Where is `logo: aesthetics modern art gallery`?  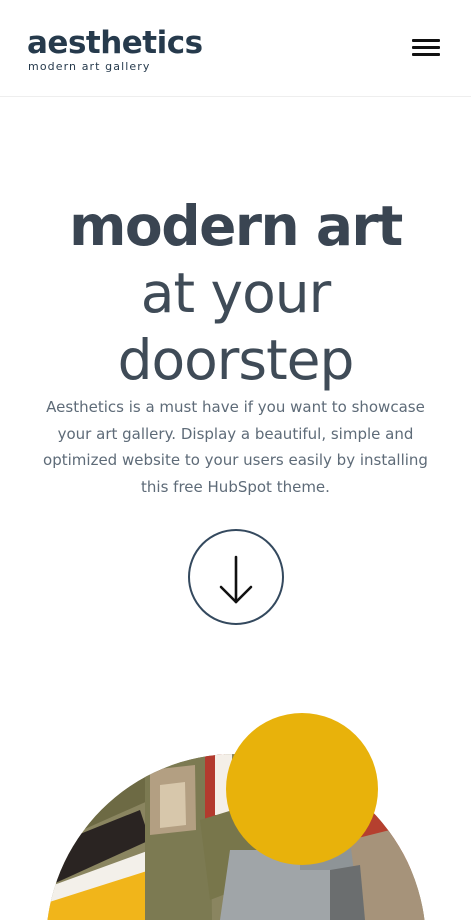 logo: aesthetics modern art gallery is located at coordinates (115, 49).